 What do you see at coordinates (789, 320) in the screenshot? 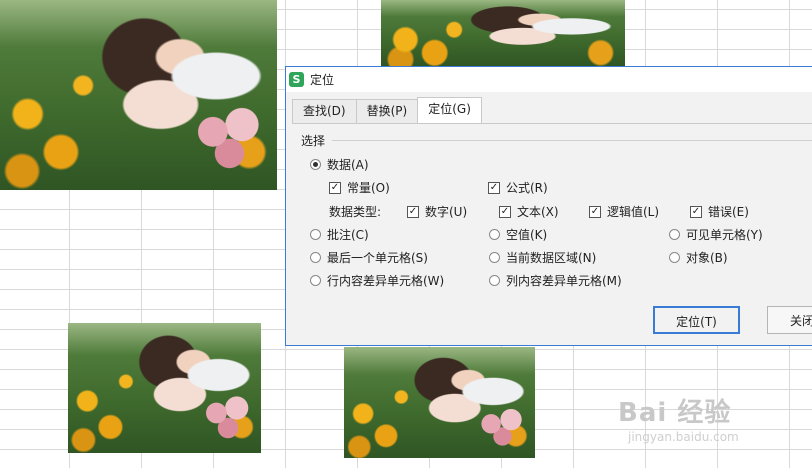
I see `close-button: 关闭` at bounding box center [789, 320].